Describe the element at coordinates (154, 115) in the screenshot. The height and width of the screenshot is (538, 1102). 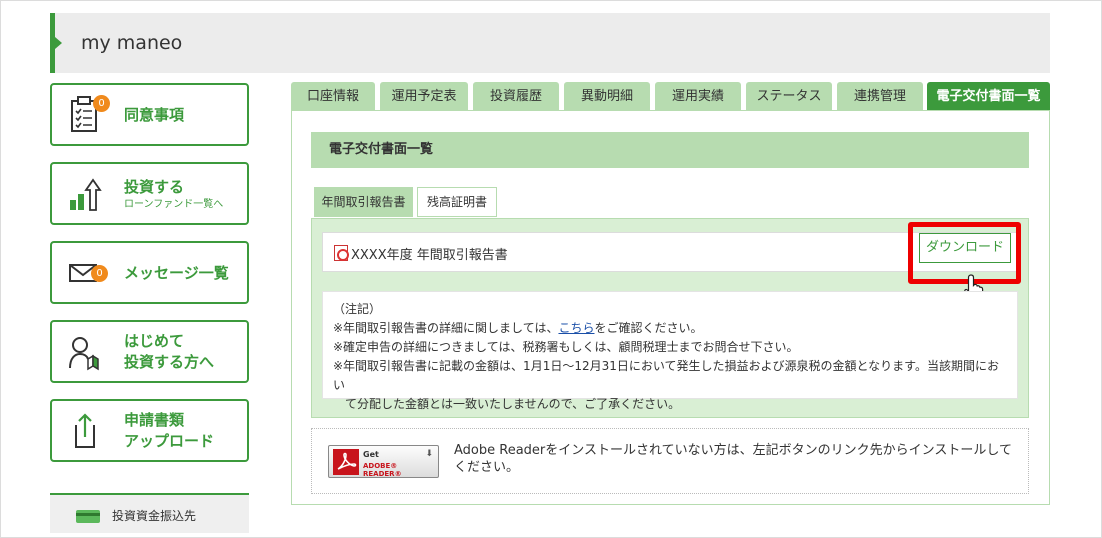
I see `sidebar-item-label: 同意事項` at that location.